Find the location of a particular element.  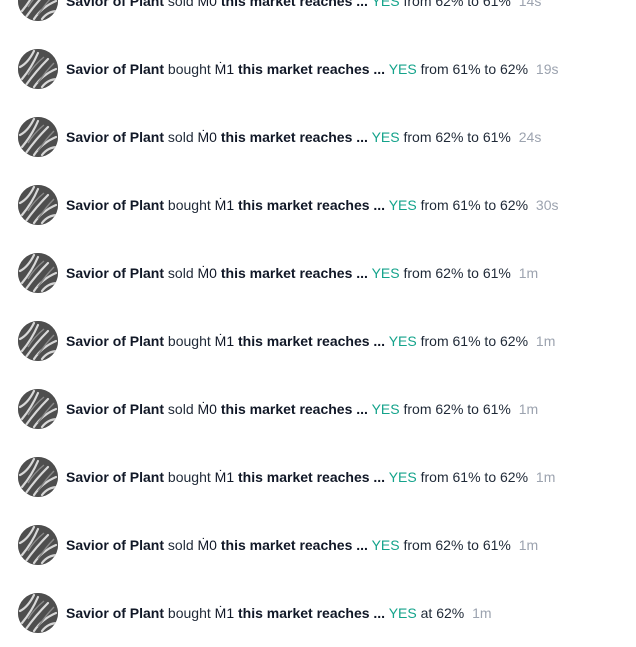

timestamp: 19s is located at coordinates (547, 69).